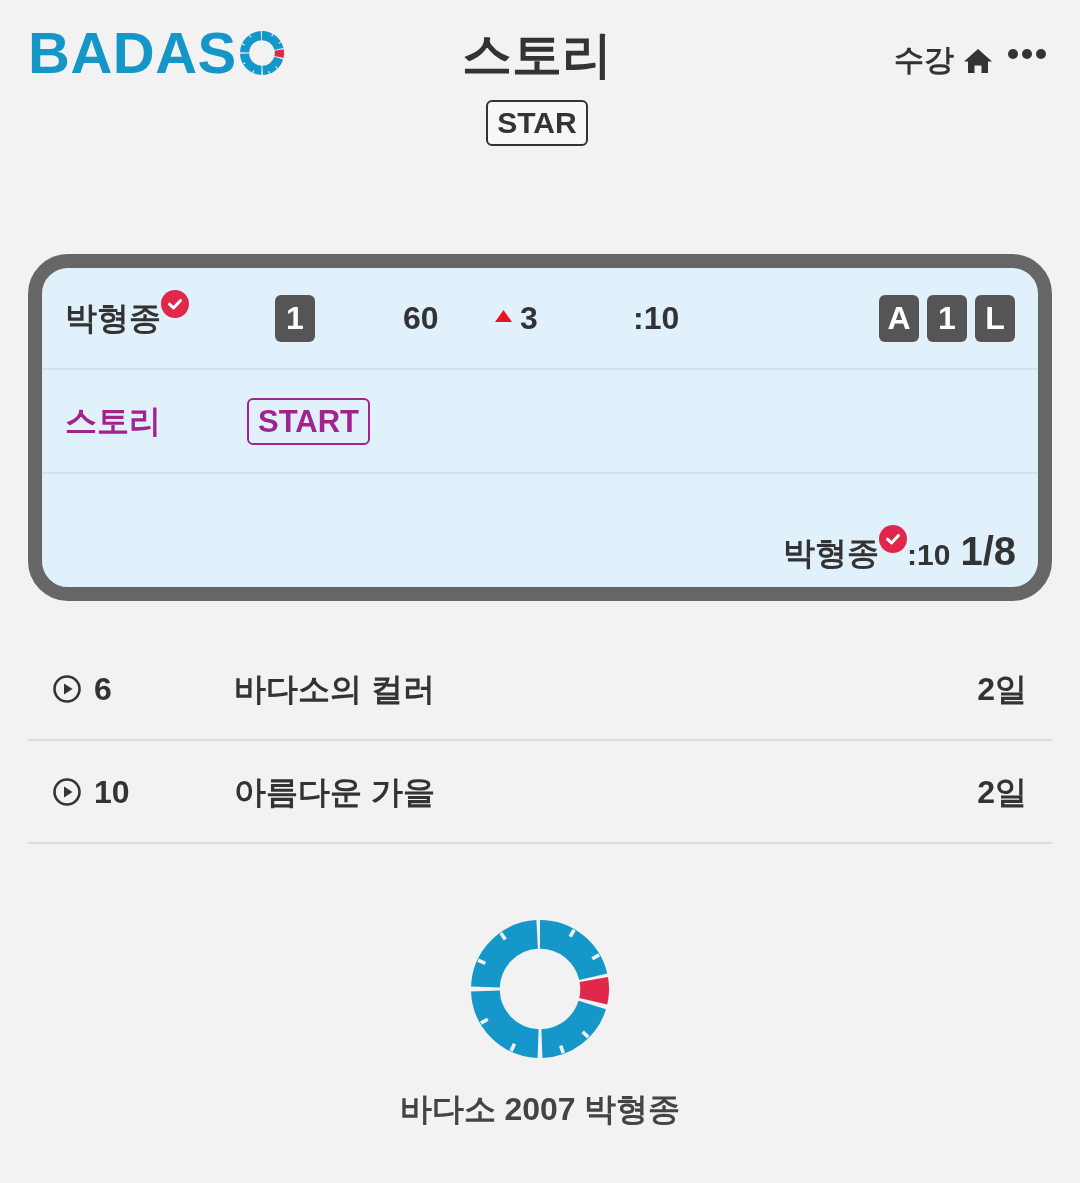  What do you see at coordinates (540, 1109) in the screenshot?
I see `footer-credit: 바다소 2007 박형종` at bounding box center [540, 1109].